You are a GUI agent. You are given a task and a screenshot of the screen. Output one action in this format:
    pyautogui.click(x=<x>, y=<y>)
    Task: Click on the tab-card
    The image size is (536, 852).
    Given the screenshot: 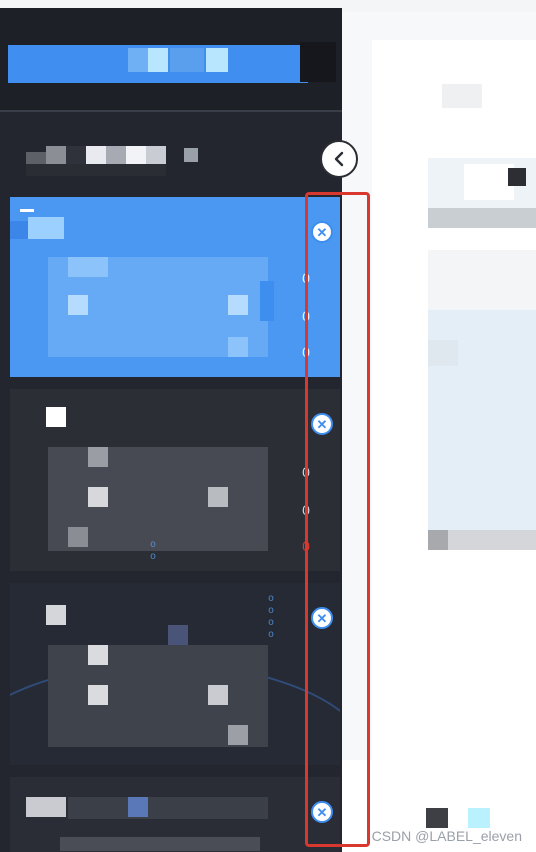 What is the action you would take?
    pyautogui.click(x=175, y=814)
    